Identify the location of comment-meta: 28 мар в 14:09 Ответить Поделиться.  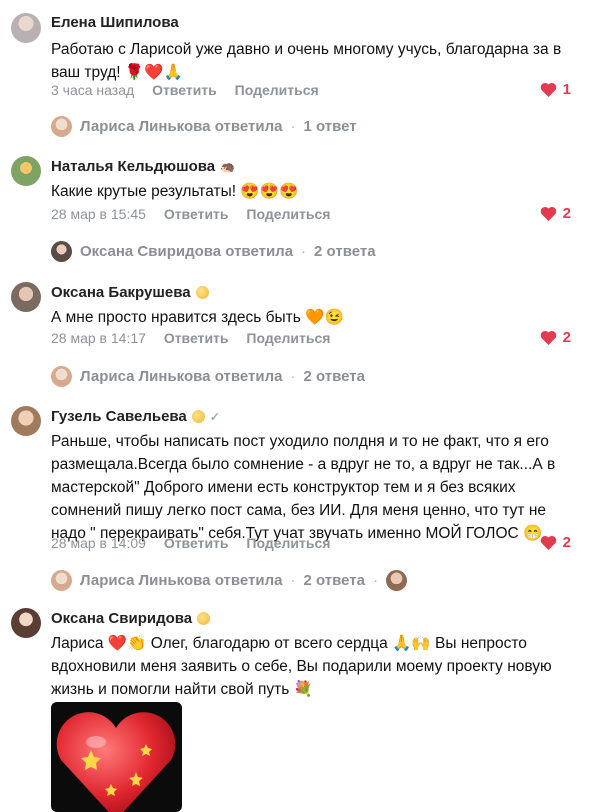
(197, 543).